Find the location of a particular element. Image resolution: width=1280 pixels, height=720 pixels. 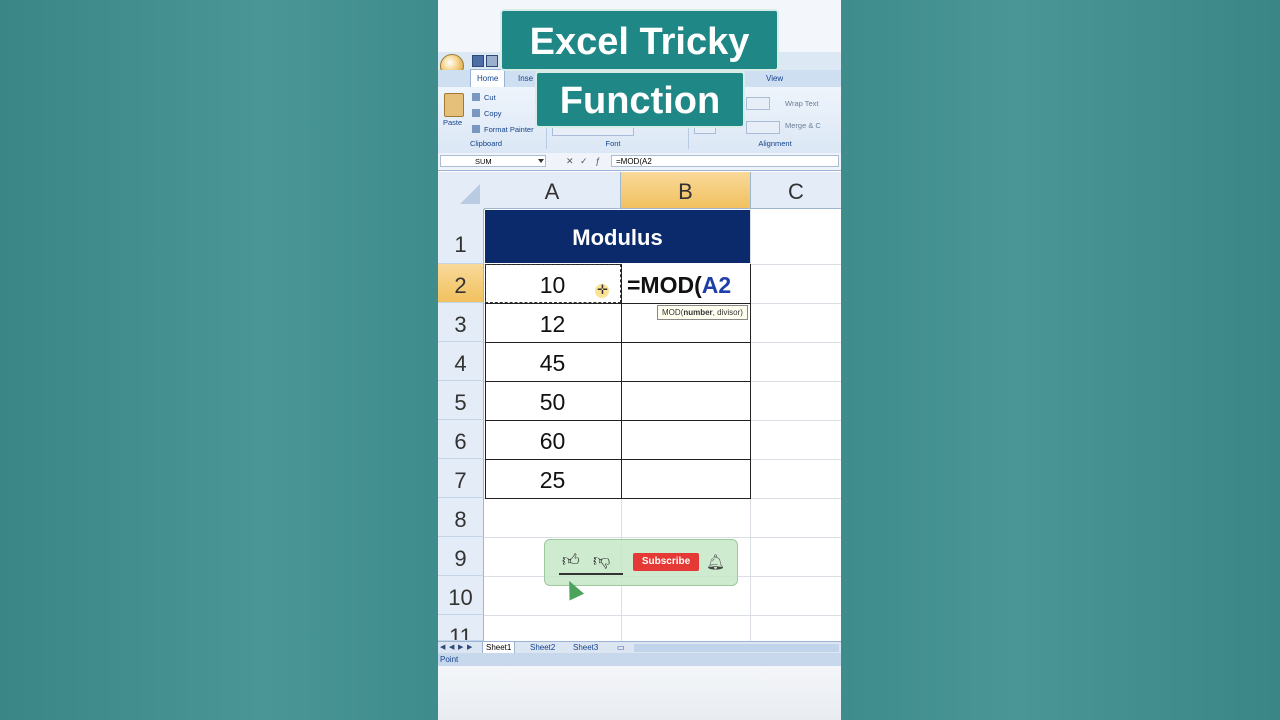

last-sheet-icon: ▶ is located at coordinates (469, 647).